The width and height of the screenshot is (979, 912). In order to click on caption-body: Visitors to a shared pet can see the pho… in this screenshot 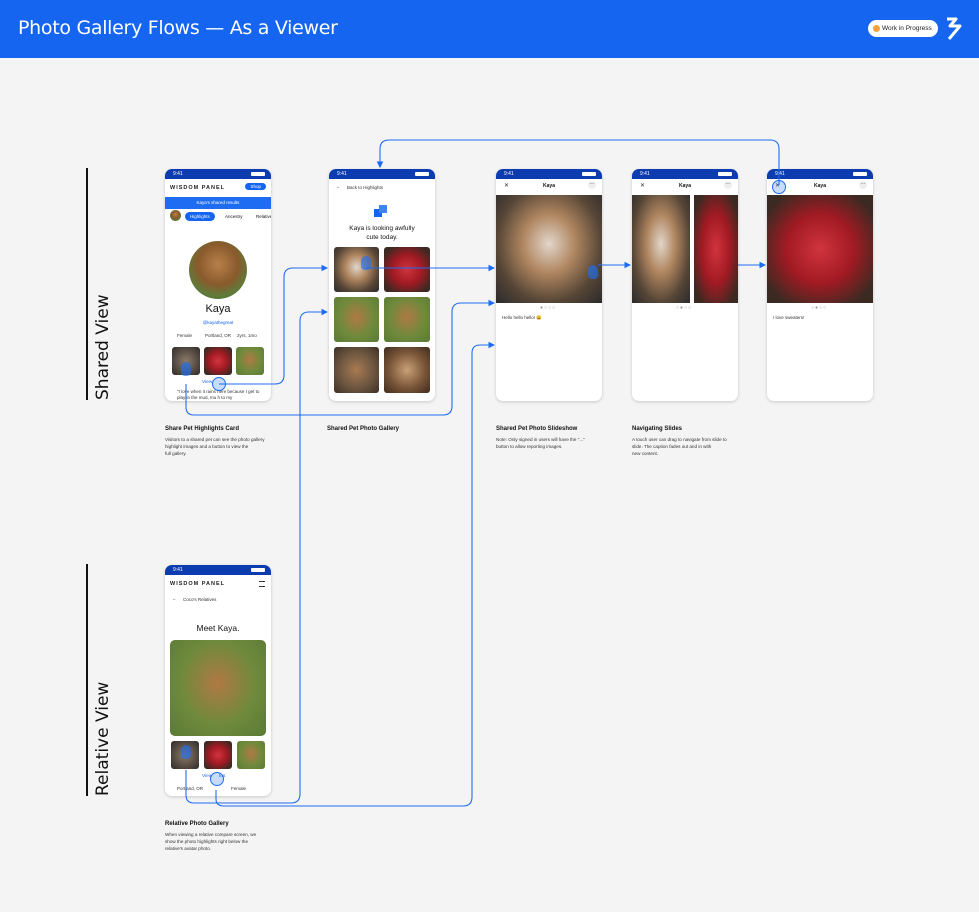, I will do `click(215, 446)`.